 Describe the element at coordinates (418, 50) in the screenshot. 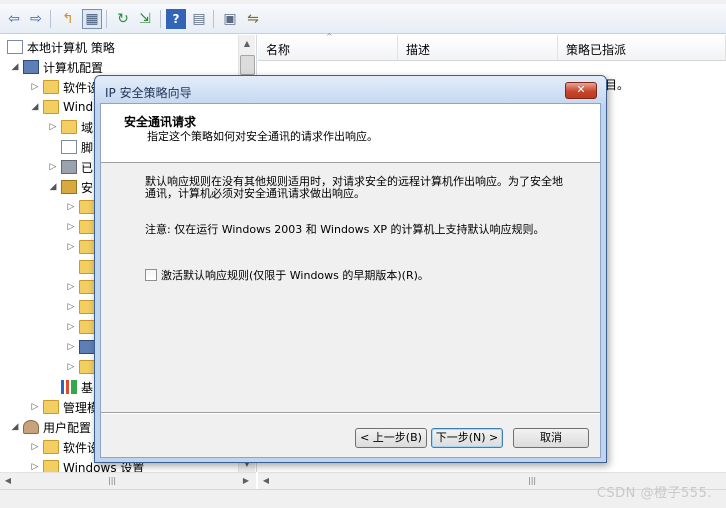

I see `column-header-label: 描述` at that location.